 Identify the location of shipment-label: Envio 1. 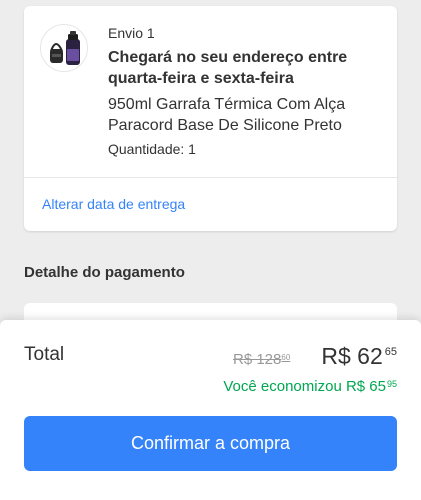
(131, 33).